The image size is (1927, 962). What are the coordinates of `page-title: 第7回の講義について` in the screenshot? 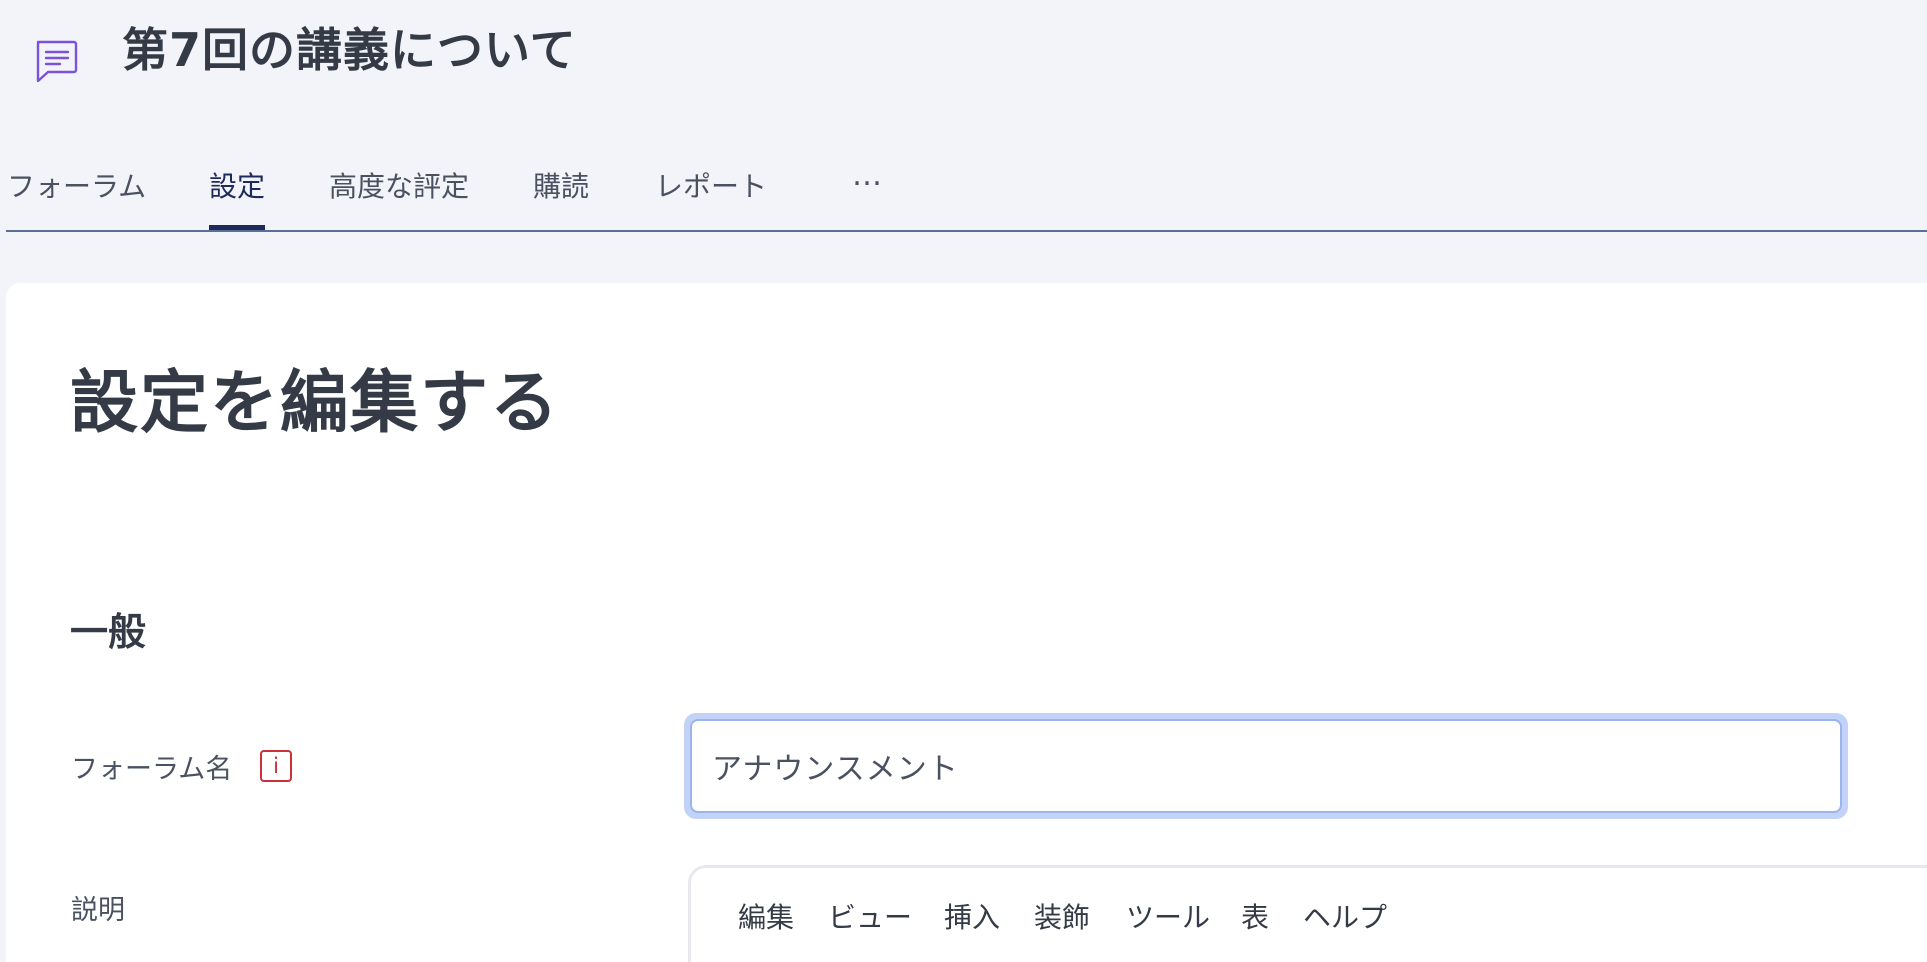 It's located at (349, 50).